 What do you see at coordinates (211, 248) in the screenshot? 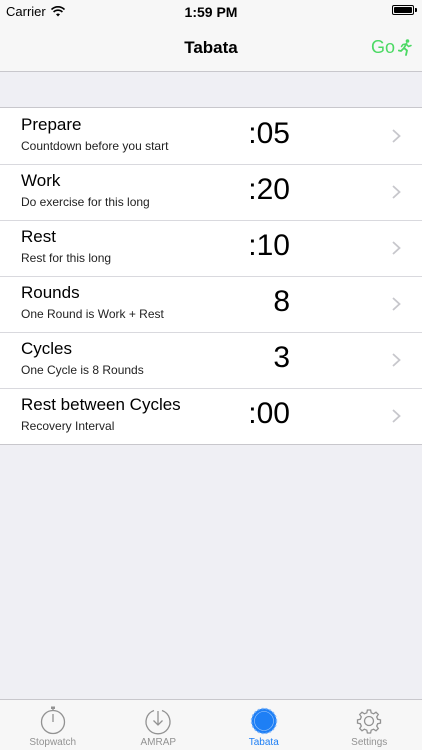
I see `row-rest: Rest Rest for this long :10` at bounding box center [211, 248].